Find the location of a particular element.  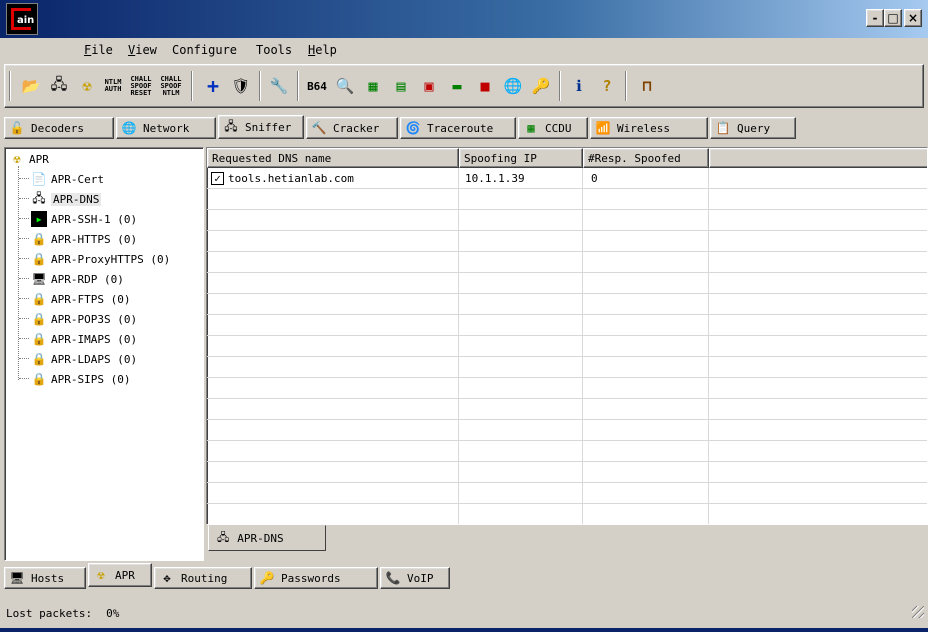

tab-query: 📋 Query is located at coordinates (753, 128).